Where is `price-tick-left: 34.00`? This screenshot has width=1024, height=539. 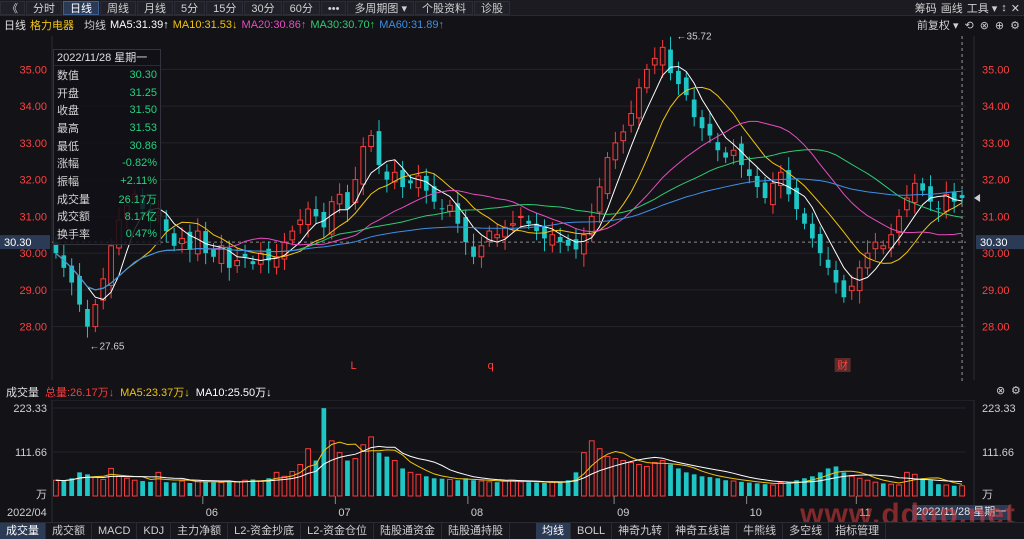 price-tick-left: 34.00 is located at coordinates (33, 107).